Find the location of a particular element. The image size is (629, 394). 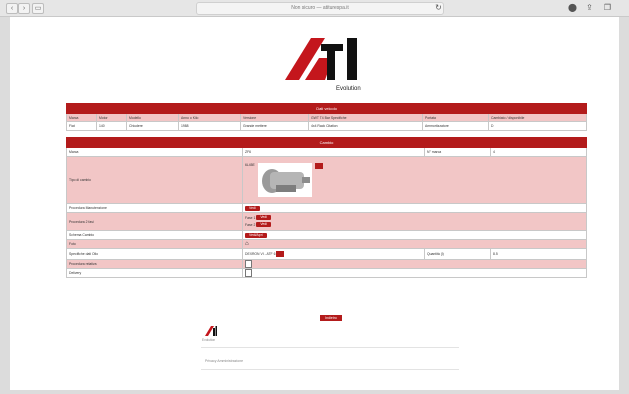

footer-links: Privacy Amministrazione is located at coordinates (224, 361).